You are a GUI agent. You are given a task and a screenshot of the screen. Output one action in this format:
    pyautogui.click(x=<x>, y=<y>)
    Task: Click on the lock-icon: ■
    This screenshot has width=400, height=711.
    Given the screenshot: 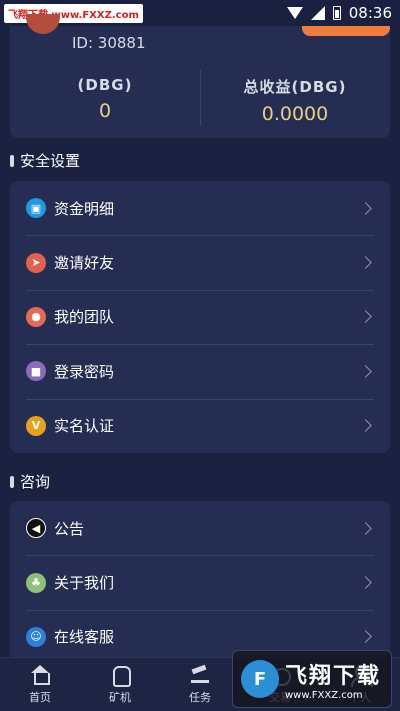 What is the action you would take?
    pyautogui.click(x=36, y=371)
    